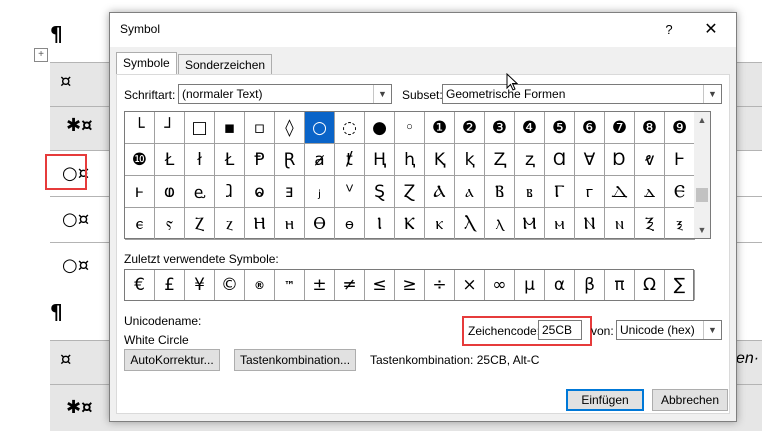  I want to click on symbol-cell: ❿, so click(140, 160).